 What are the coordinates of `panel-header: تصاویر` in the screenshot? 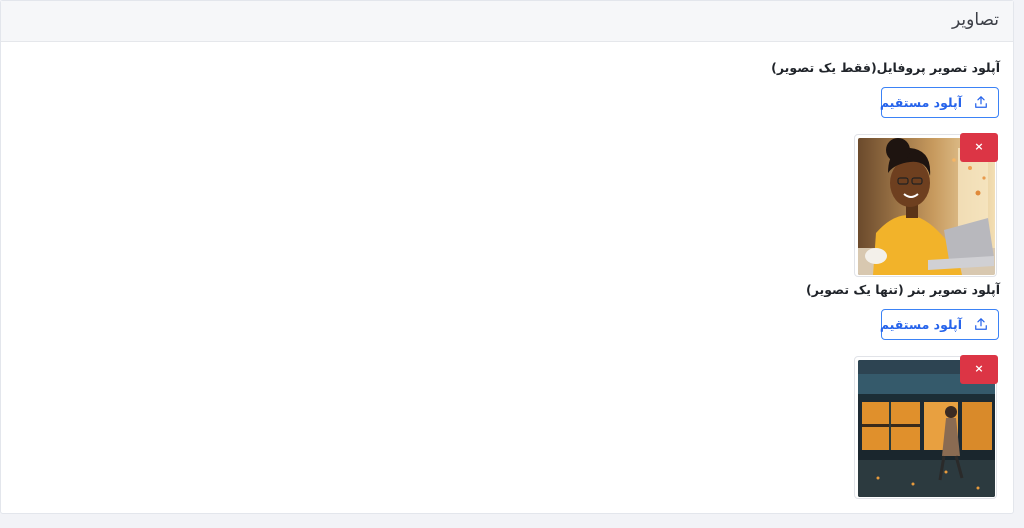 It's located at (507, 21).